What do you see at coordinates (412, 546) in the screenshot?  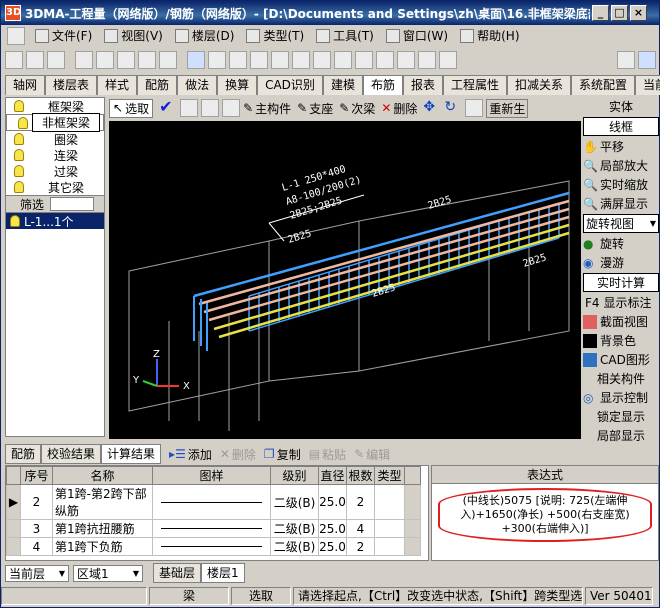 I see `scrollbar` at bounding box center [412, 546].